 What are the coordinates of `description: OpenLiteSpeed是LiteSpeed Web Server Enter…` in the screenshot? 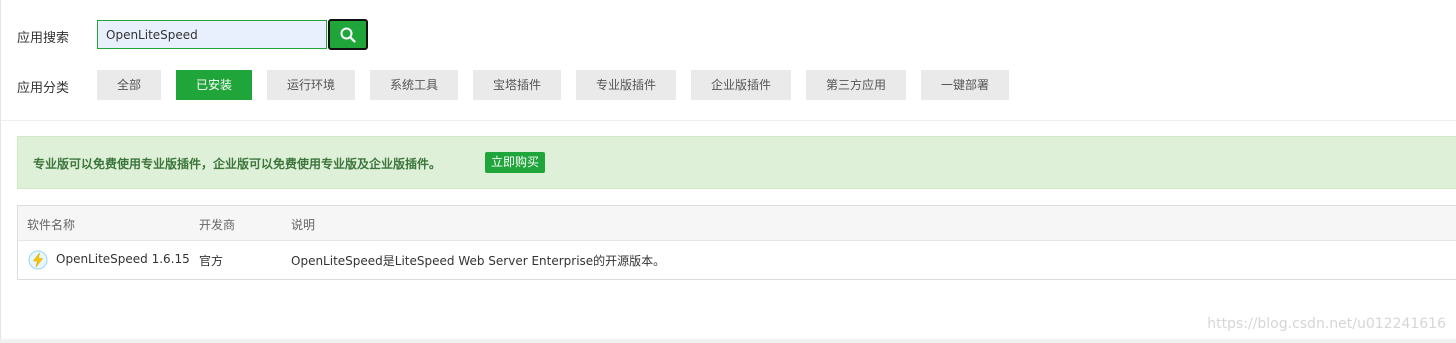 It's located at (478, 261).